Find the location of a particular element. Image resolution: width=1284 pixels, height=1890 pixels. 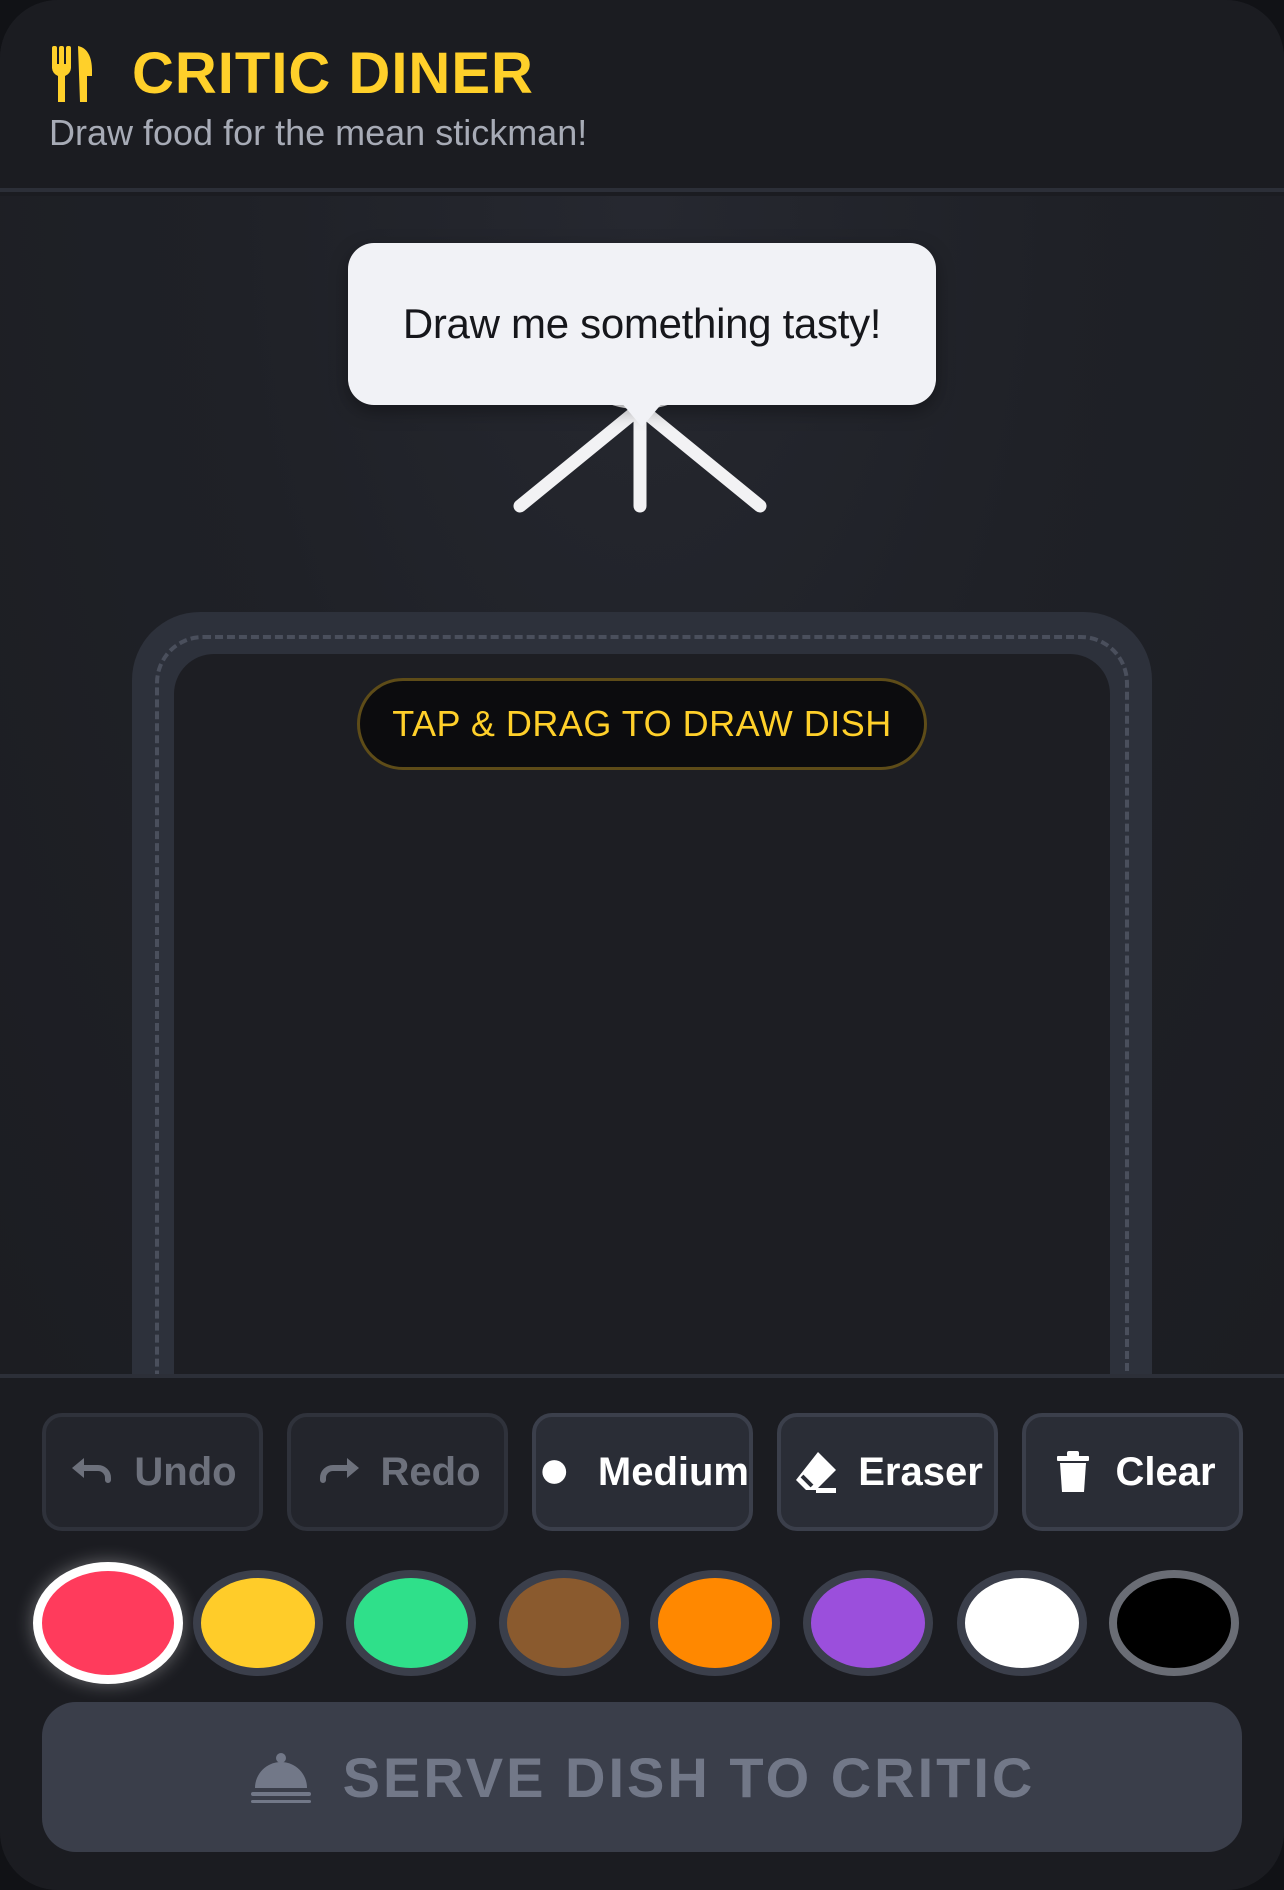

color-swatch-green is located at coordinates (411, 1623).